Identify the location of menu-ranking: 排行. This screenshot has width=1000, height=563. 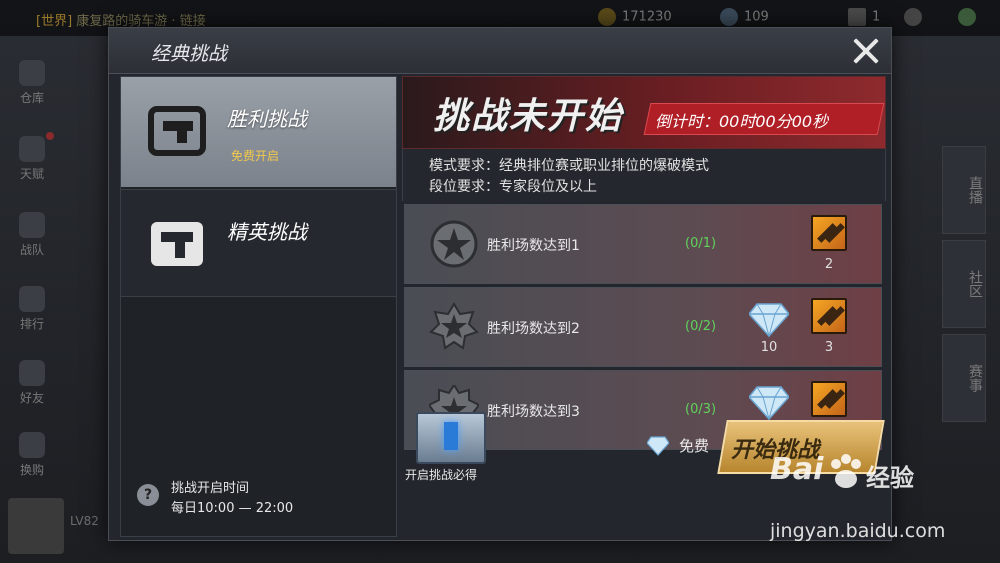
(32, 309).